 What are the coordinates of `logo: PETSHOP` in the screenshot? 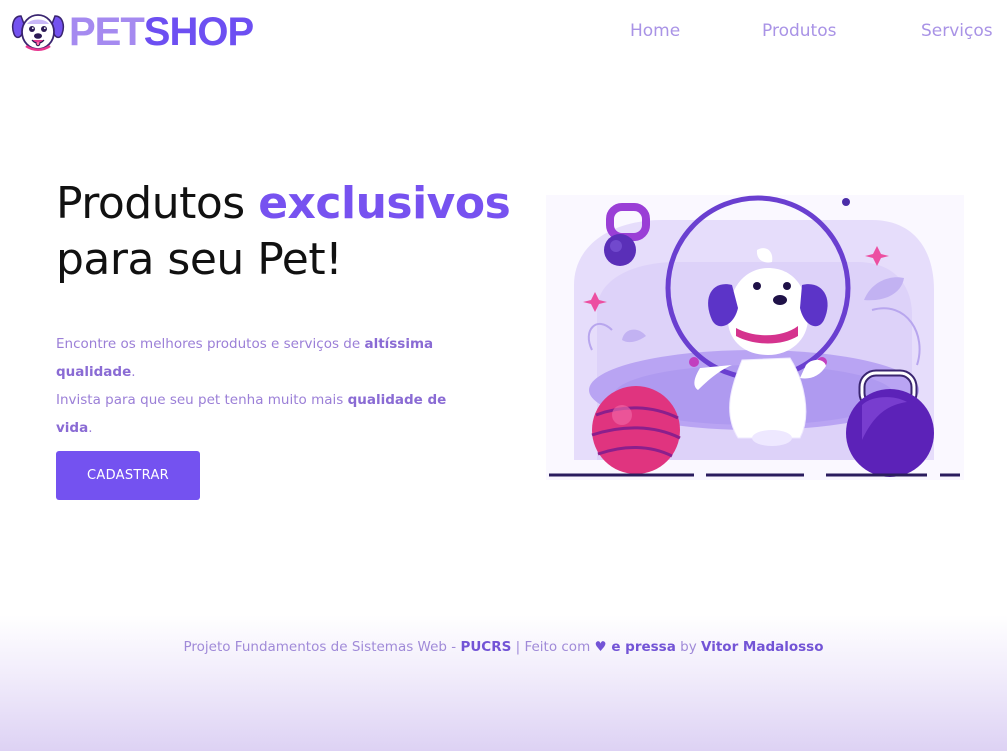 It's located at (132, 32).